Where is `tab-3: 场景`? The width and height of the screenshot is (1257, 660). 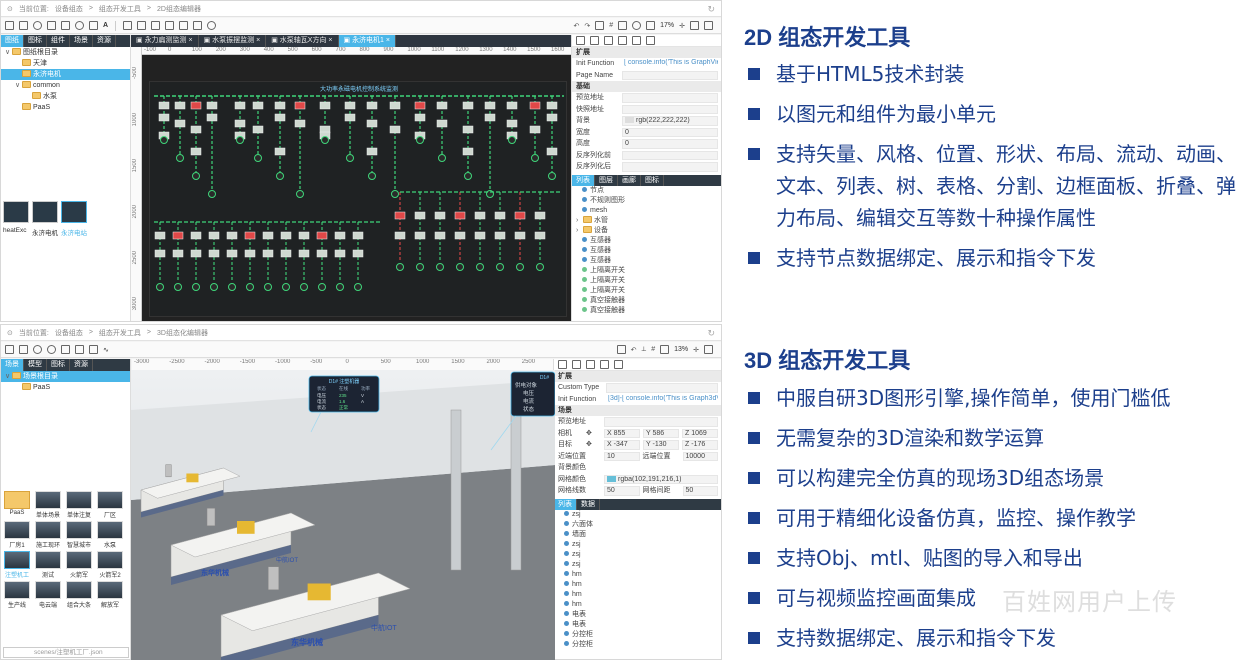 tab-3: 场景 is located at coordinates (81, 41).